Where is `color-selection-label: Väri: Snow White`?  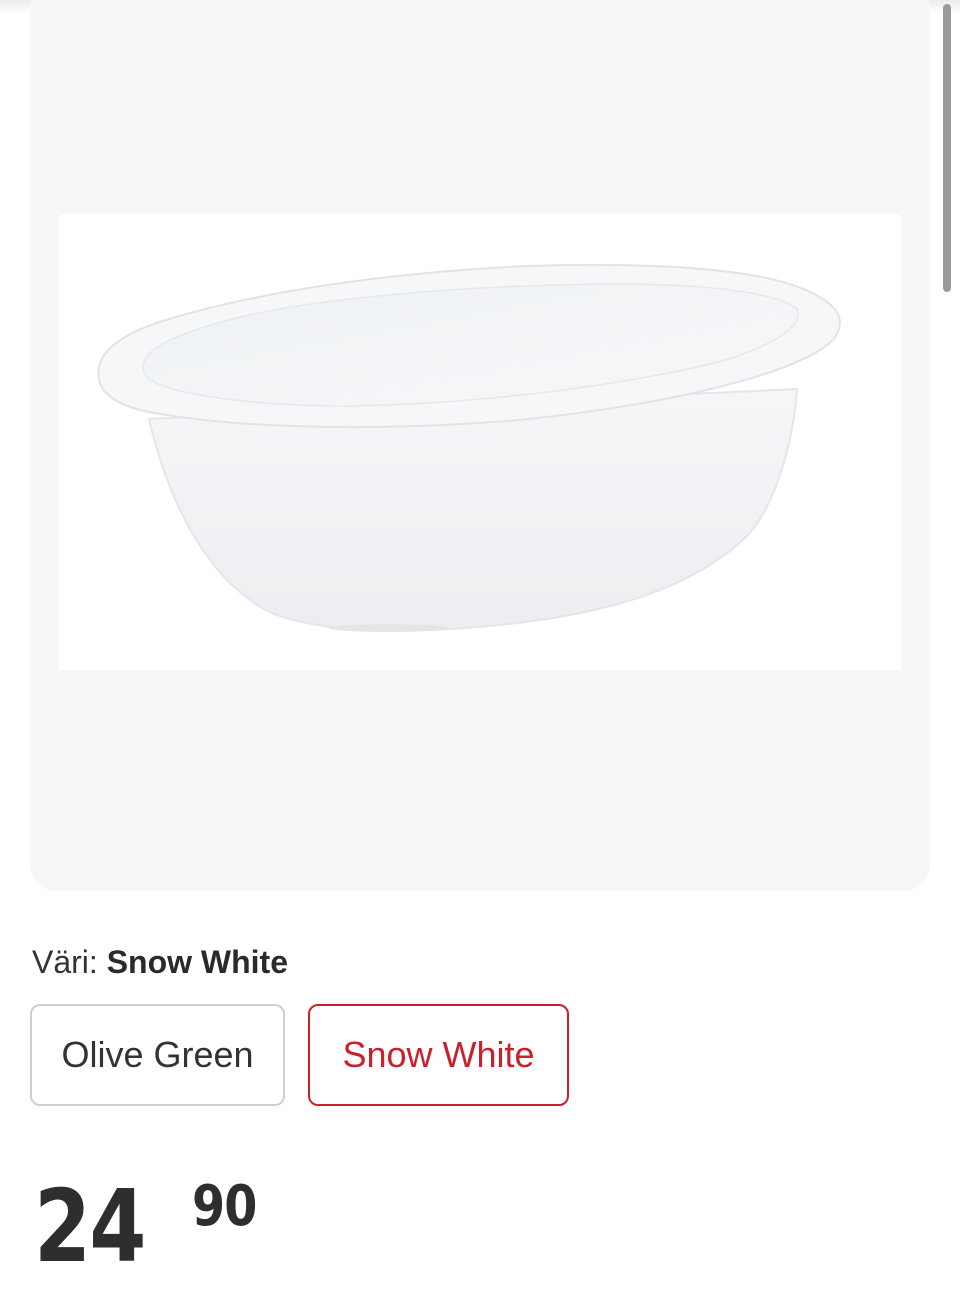
color-selection-label: Väri: Snow White is located at coordinates (160, 962).